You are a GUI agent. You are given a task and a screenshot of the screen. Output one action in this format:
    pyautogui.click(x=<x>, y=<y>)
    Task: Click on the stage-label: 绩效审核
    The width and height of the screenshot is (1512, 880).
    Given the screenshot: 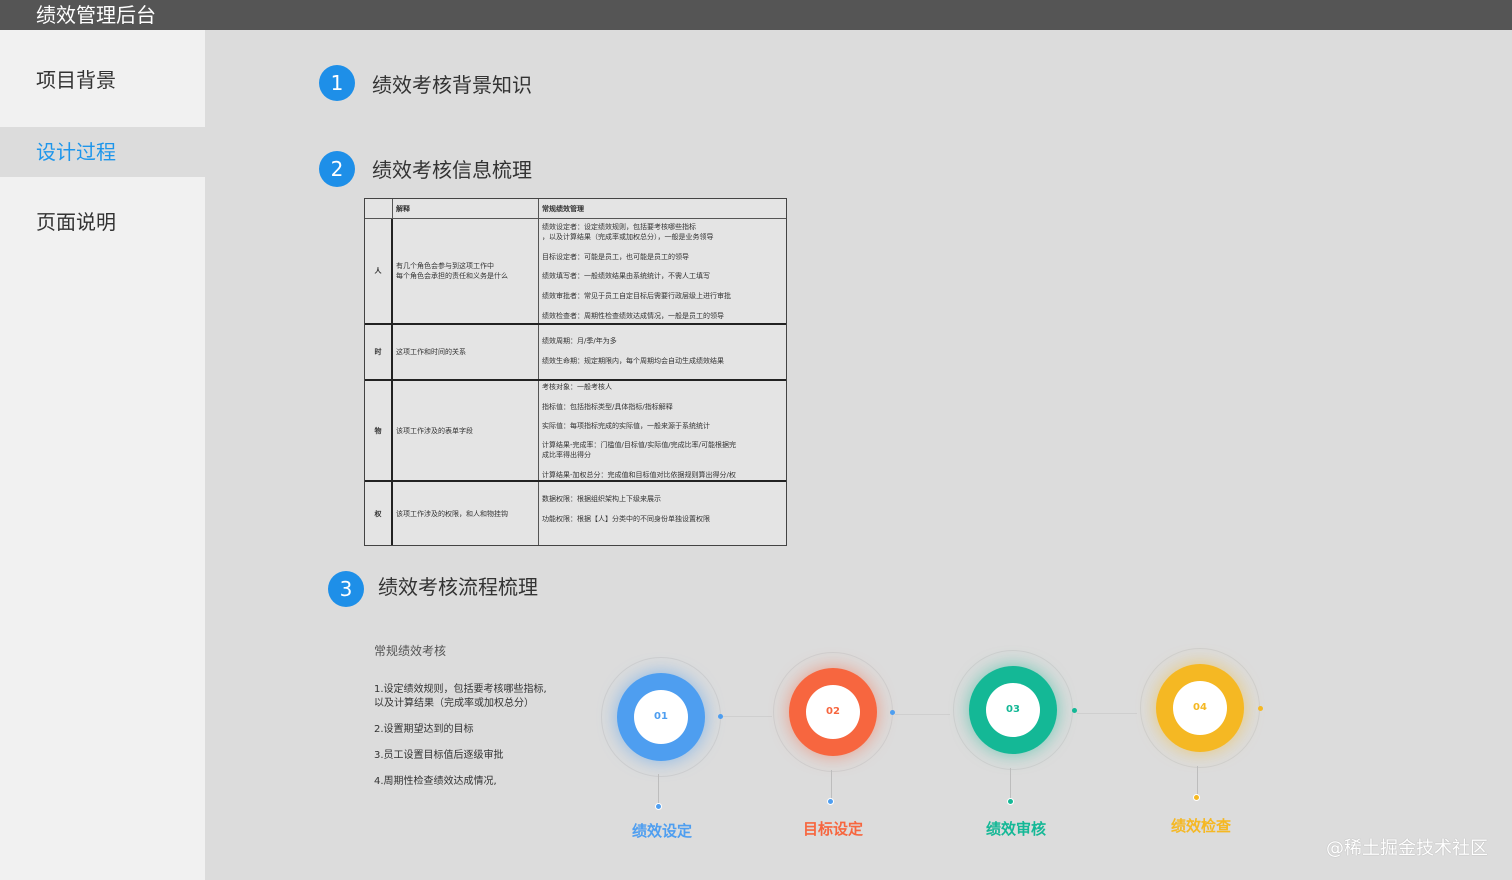 What is the action you would take?
    pyautogui.click(x=1016, y=829)
    